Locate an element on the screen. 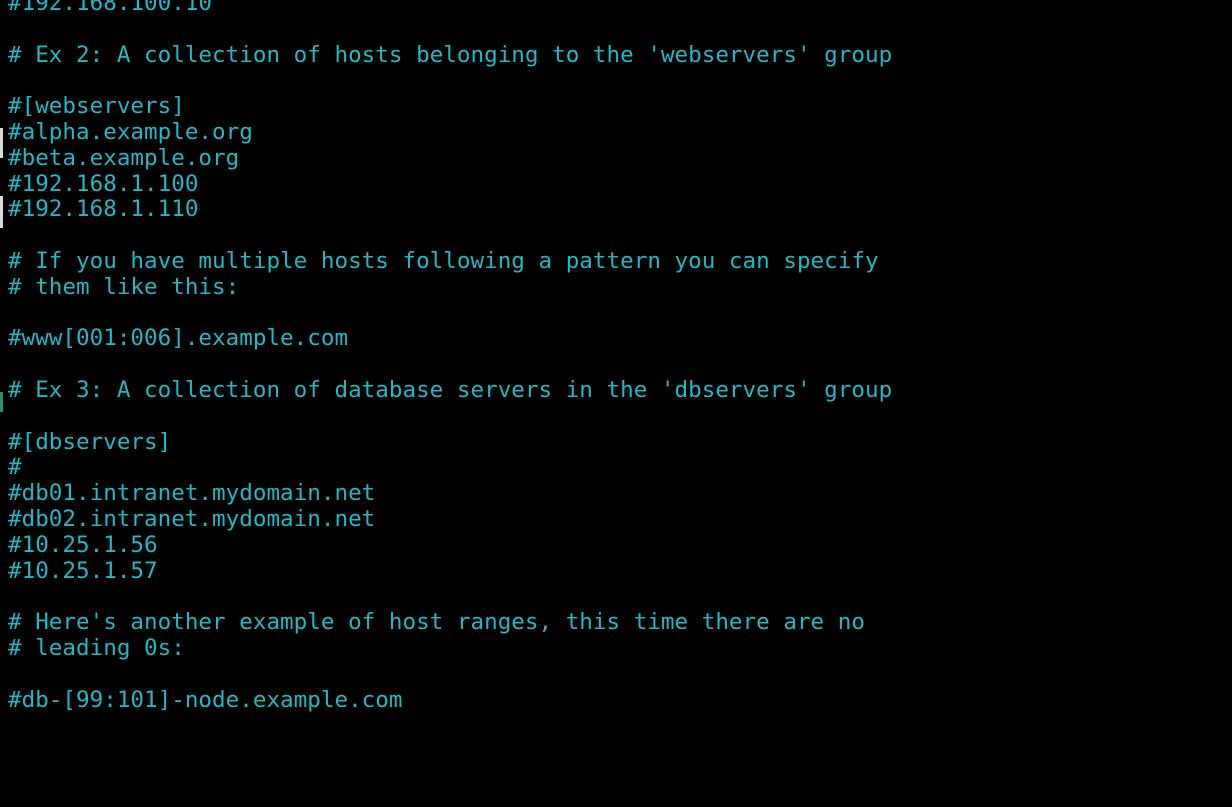 The height and width of the screenshot is (807, 1232). config-line: #db01.intranet.mydomain.net is located at coordinates (192, 493).